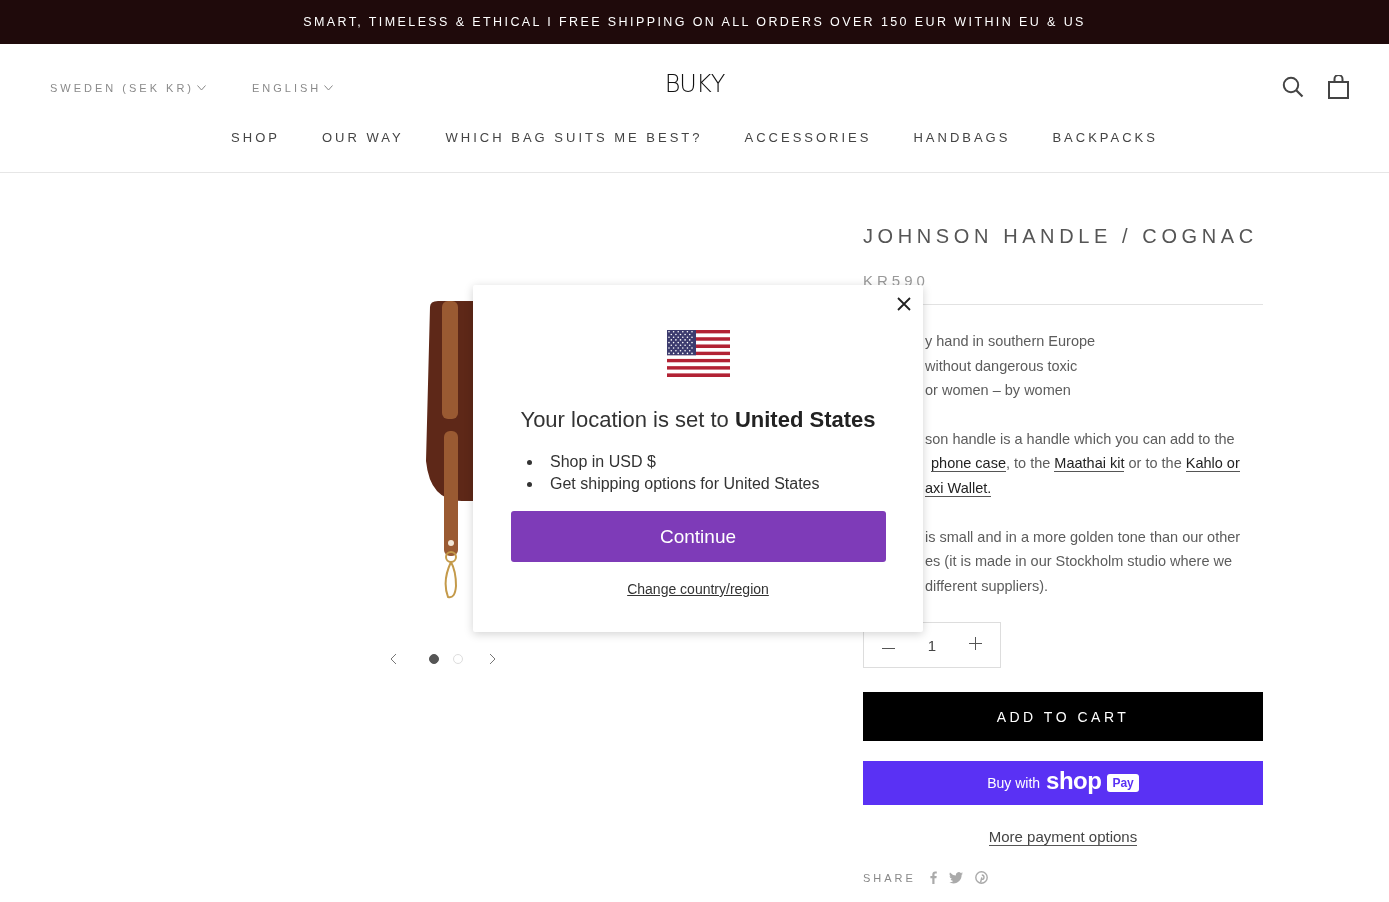  I want to click on shop-pay-button: Buy with shop Pay, so click(1063, 783).